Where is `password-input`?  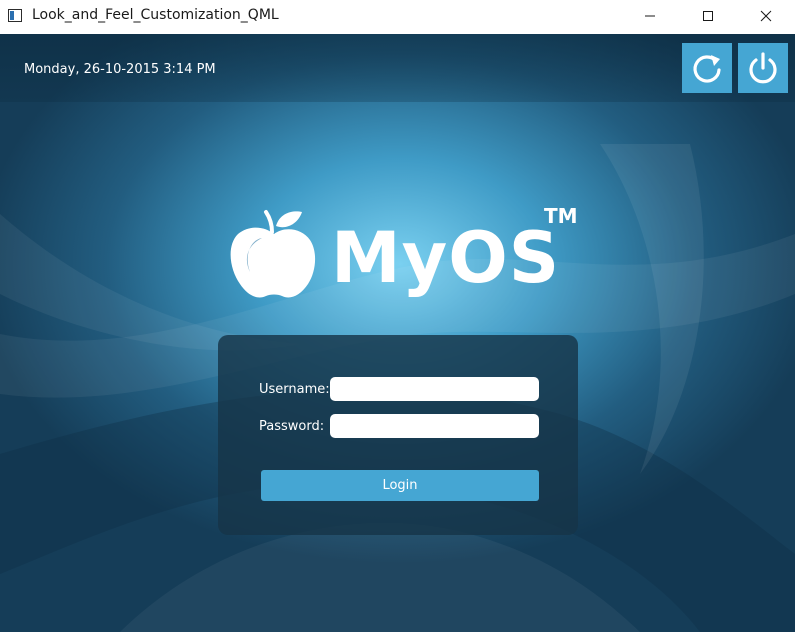
password-input is located at coordinates (434, 426).